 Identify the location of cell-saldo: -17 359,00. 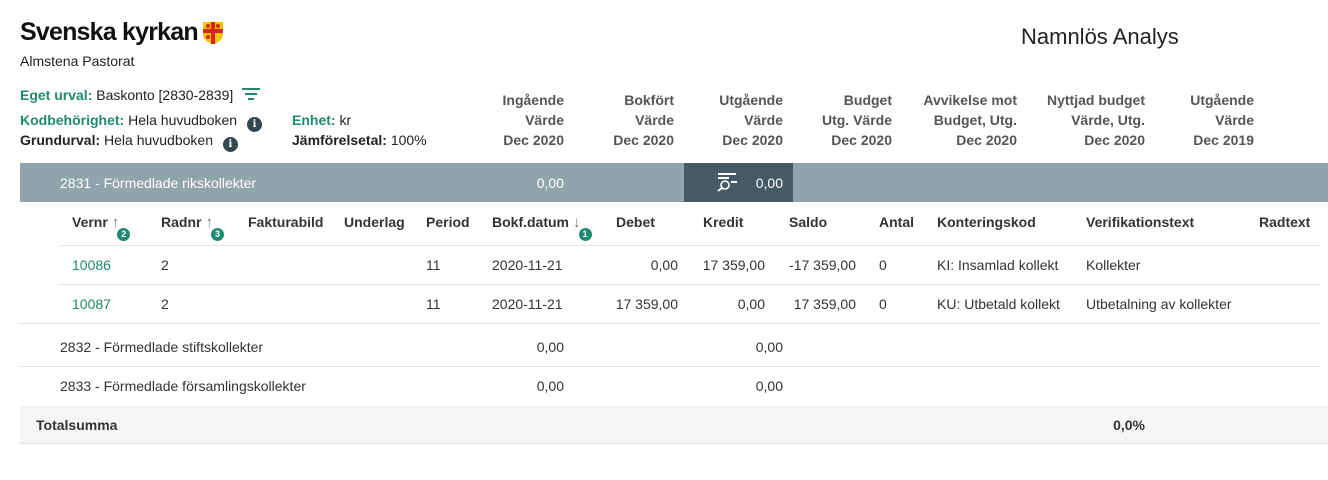
(822, 265).